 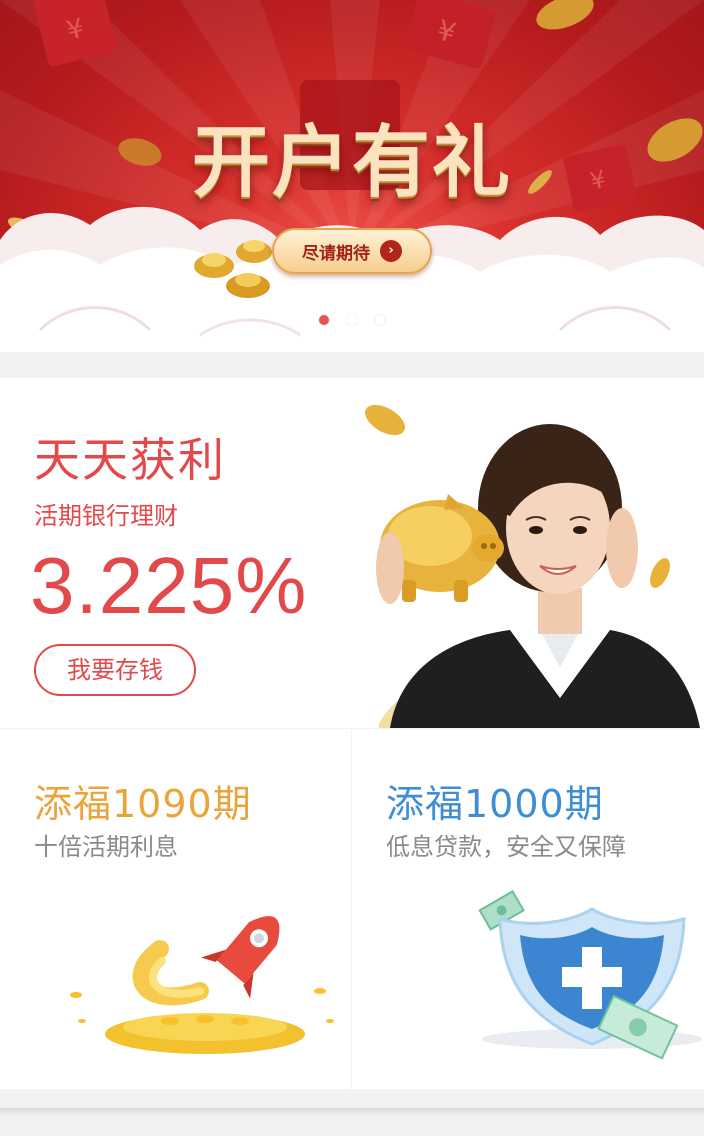 I want to click on rocket-gold-coins-icon, so click(x=202, y=985).